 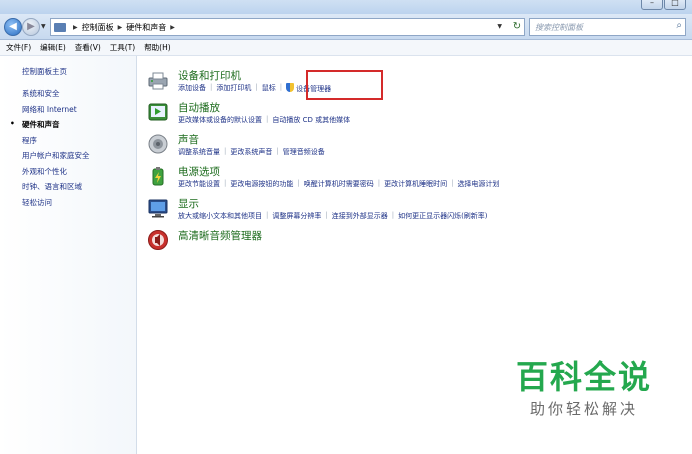 What do you see at coordinates (220, 235) in the screenshot?
I see `category-title: 高清晰音频管理器` at bounding box center [220, 235].